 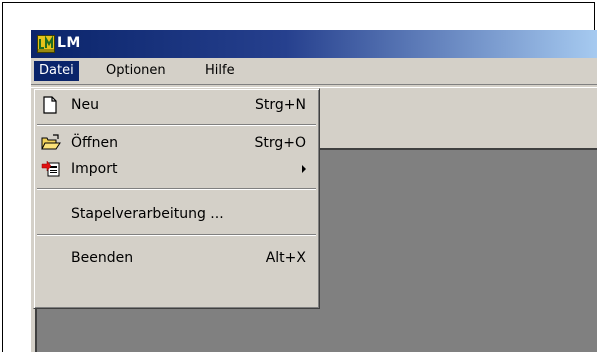 I want to click on title-bar: LM, so click(x=314, y=44).